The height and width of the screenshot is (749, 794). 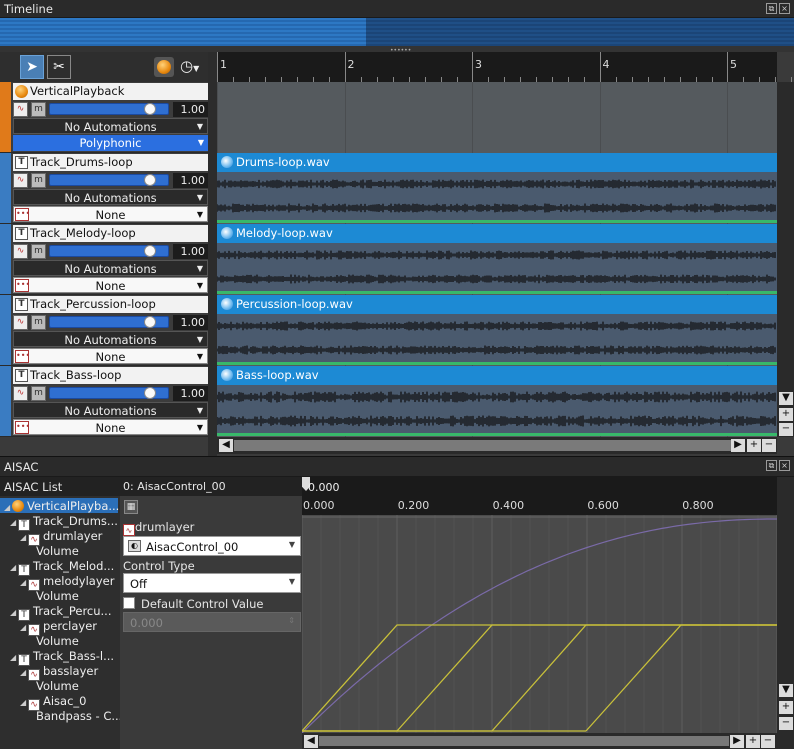 What do you see at coordinates (497, 375) in the screenshot?
I see `clip-header: Bass-loop.wav` at bounding box center [497, 375].